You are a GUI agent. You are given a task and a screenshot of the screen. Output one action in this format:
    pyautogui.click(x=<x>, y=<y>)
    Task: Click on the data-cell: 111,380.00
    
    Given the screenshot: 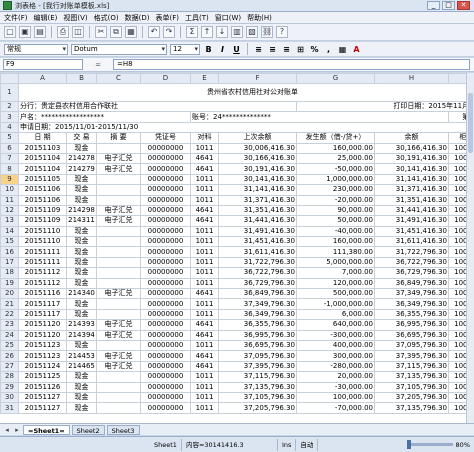 What is the action you would take?
    pyautogui.click(x=335, y=252)
    